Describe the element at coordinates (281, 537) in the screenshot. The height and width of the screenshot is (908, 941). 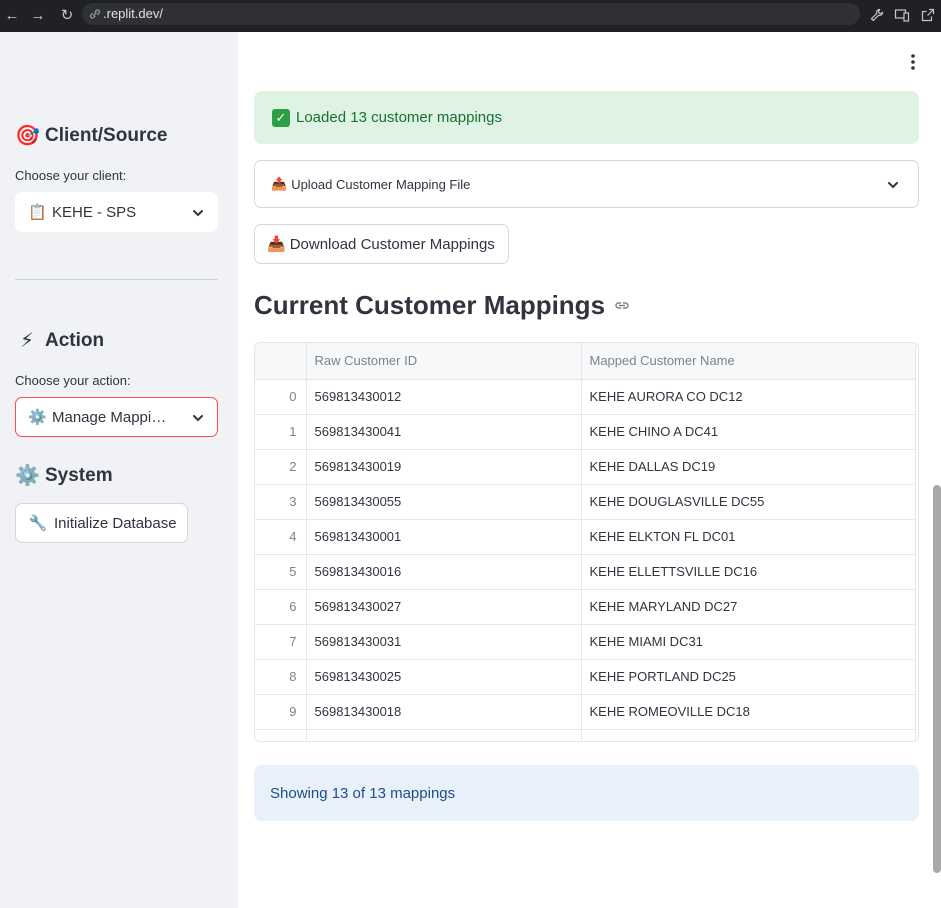
I see `row-index: 4` at that location.